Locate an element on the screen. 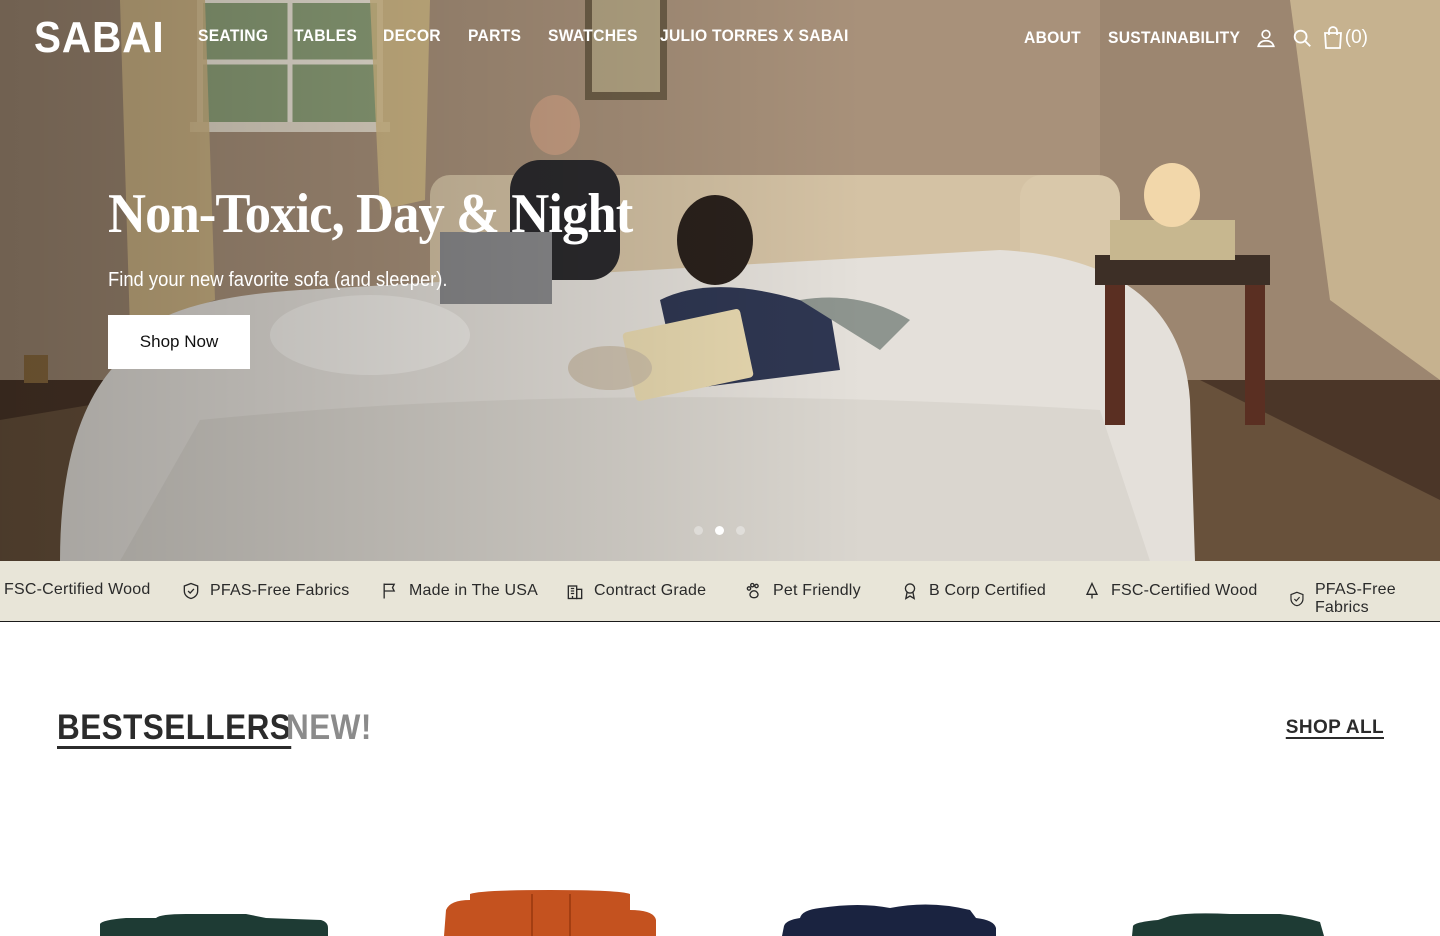  product-card-sofa-green is located at coordinates (214, 908).